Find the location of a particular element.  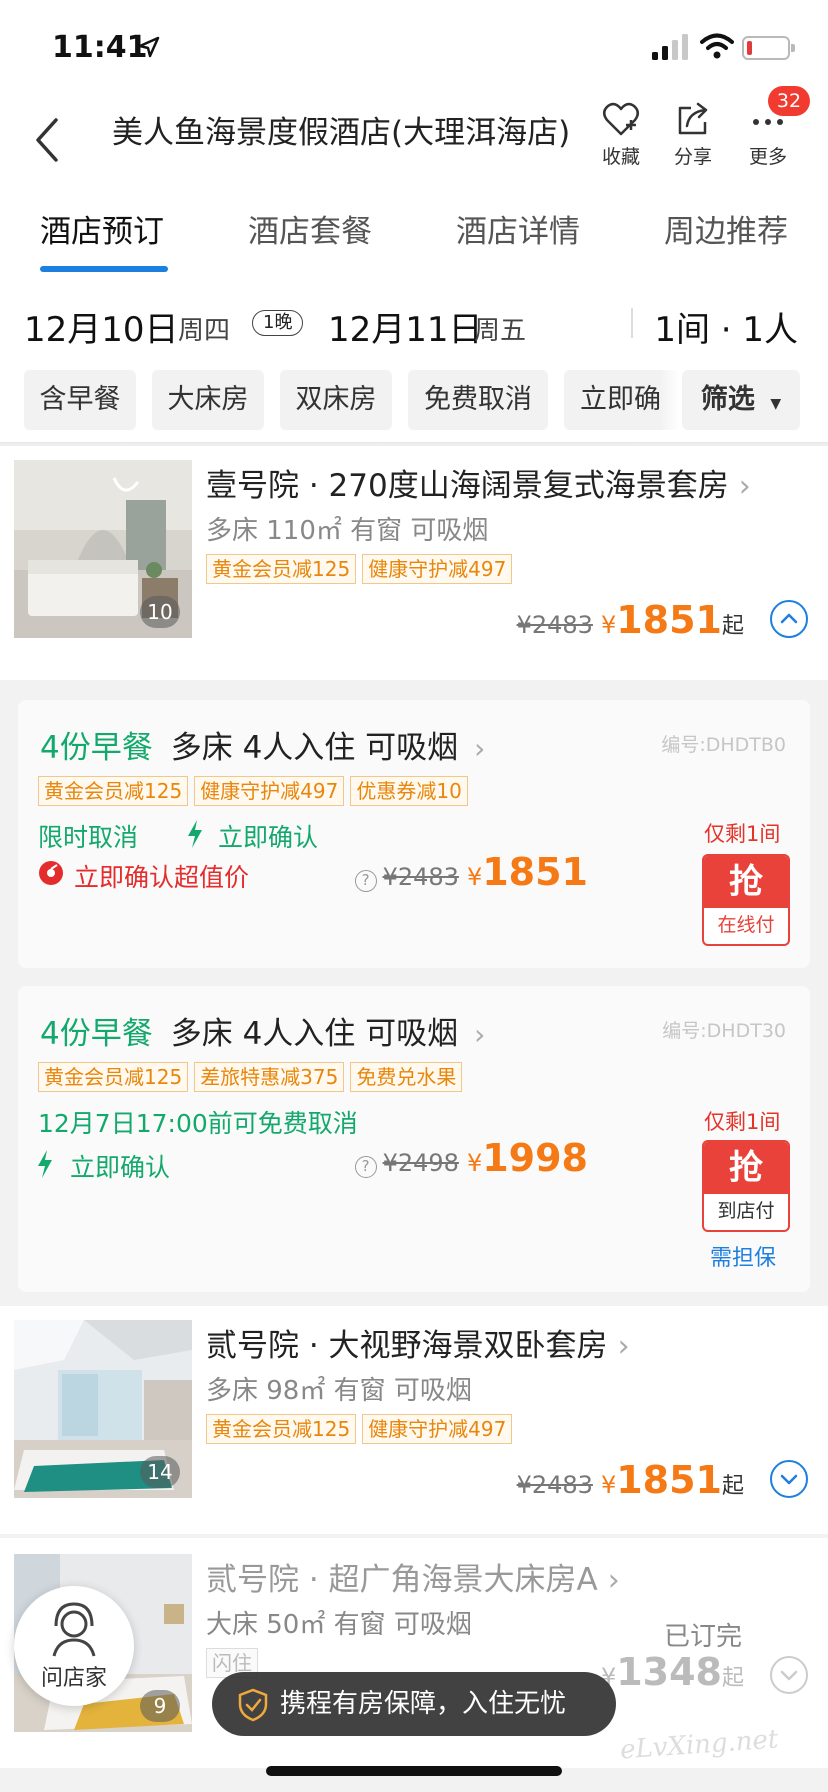

quick-filters: 含早餐 大床房 双床房 免费取消 立即确 筛选 ▼ is located at coordinates (414, 407).